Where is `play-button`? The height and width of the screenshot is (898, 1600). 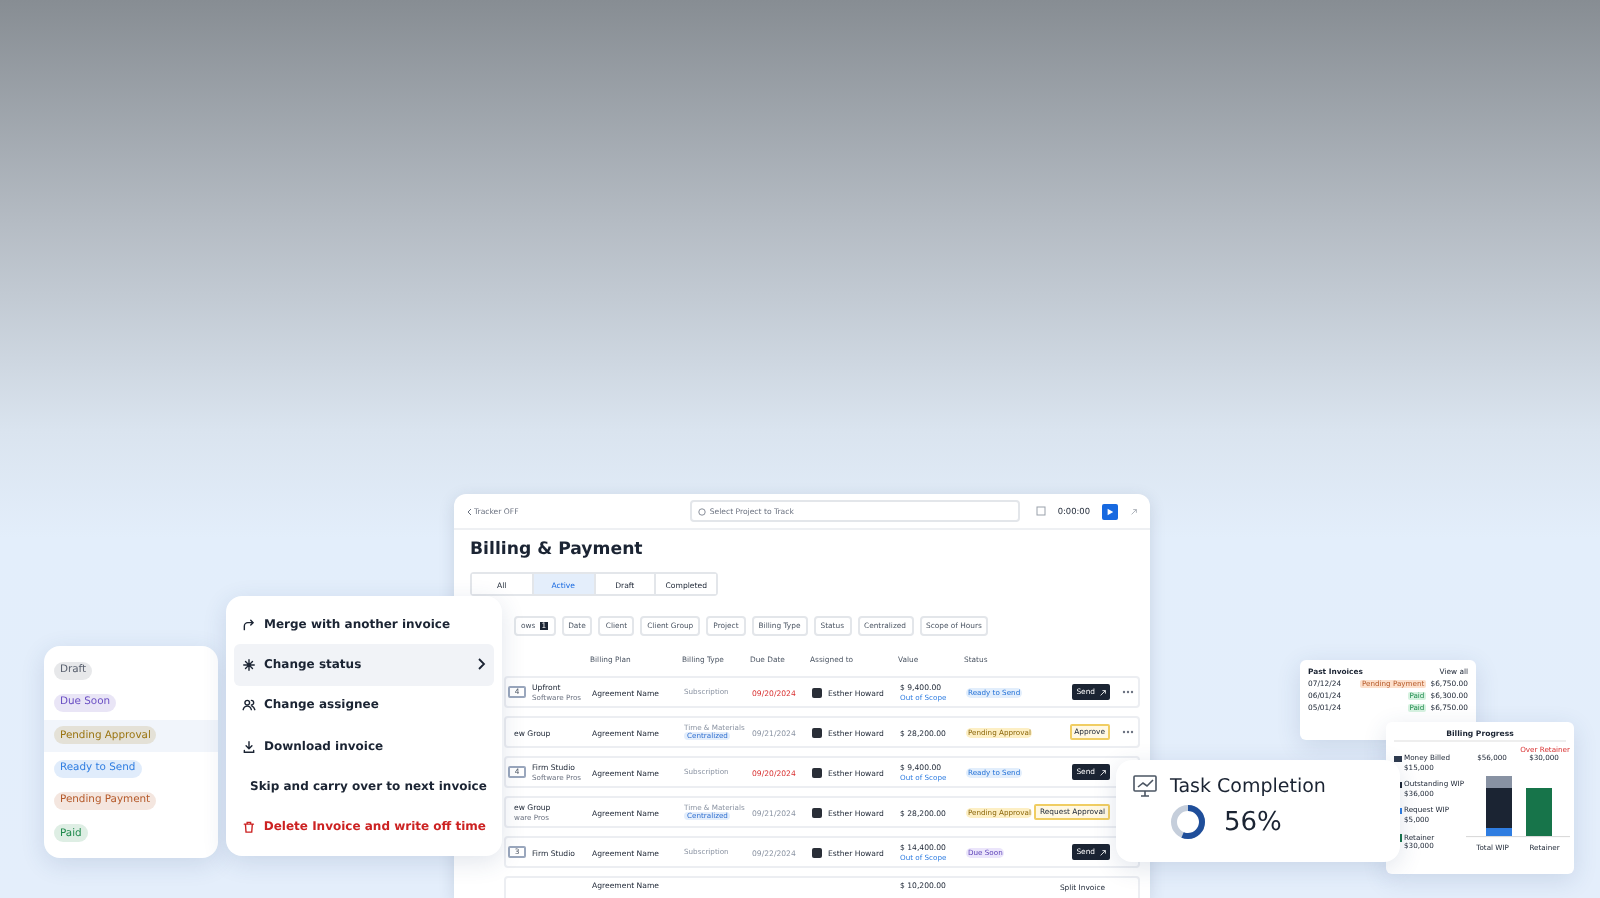
play-button is located at coordinates (1110, 511).